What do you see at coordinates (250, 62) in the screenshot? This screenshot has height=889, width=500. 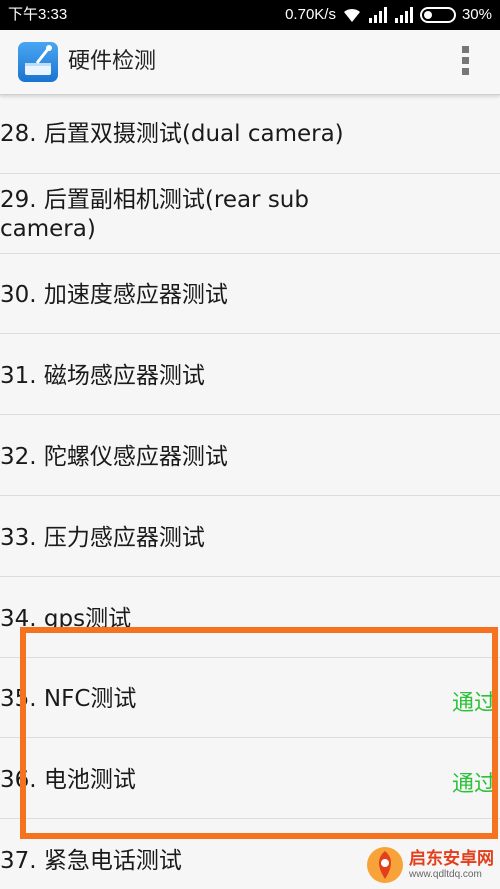 I see `app-bar: 硬件检测` at bounding box center [250, 62].